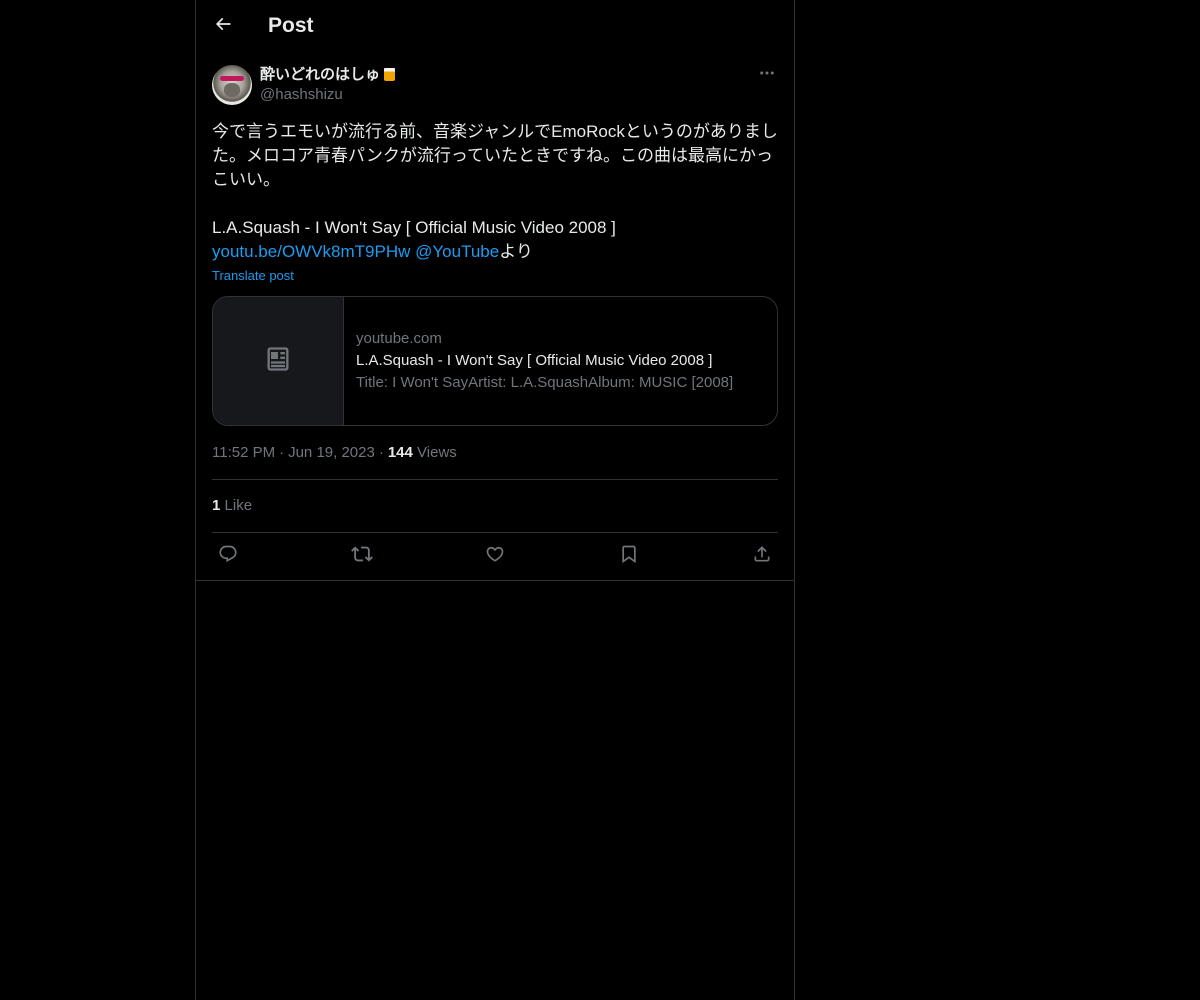 The width and height of the screenshot is (1200, 1000). I want to click on bookmark-button, so click(629, 556).